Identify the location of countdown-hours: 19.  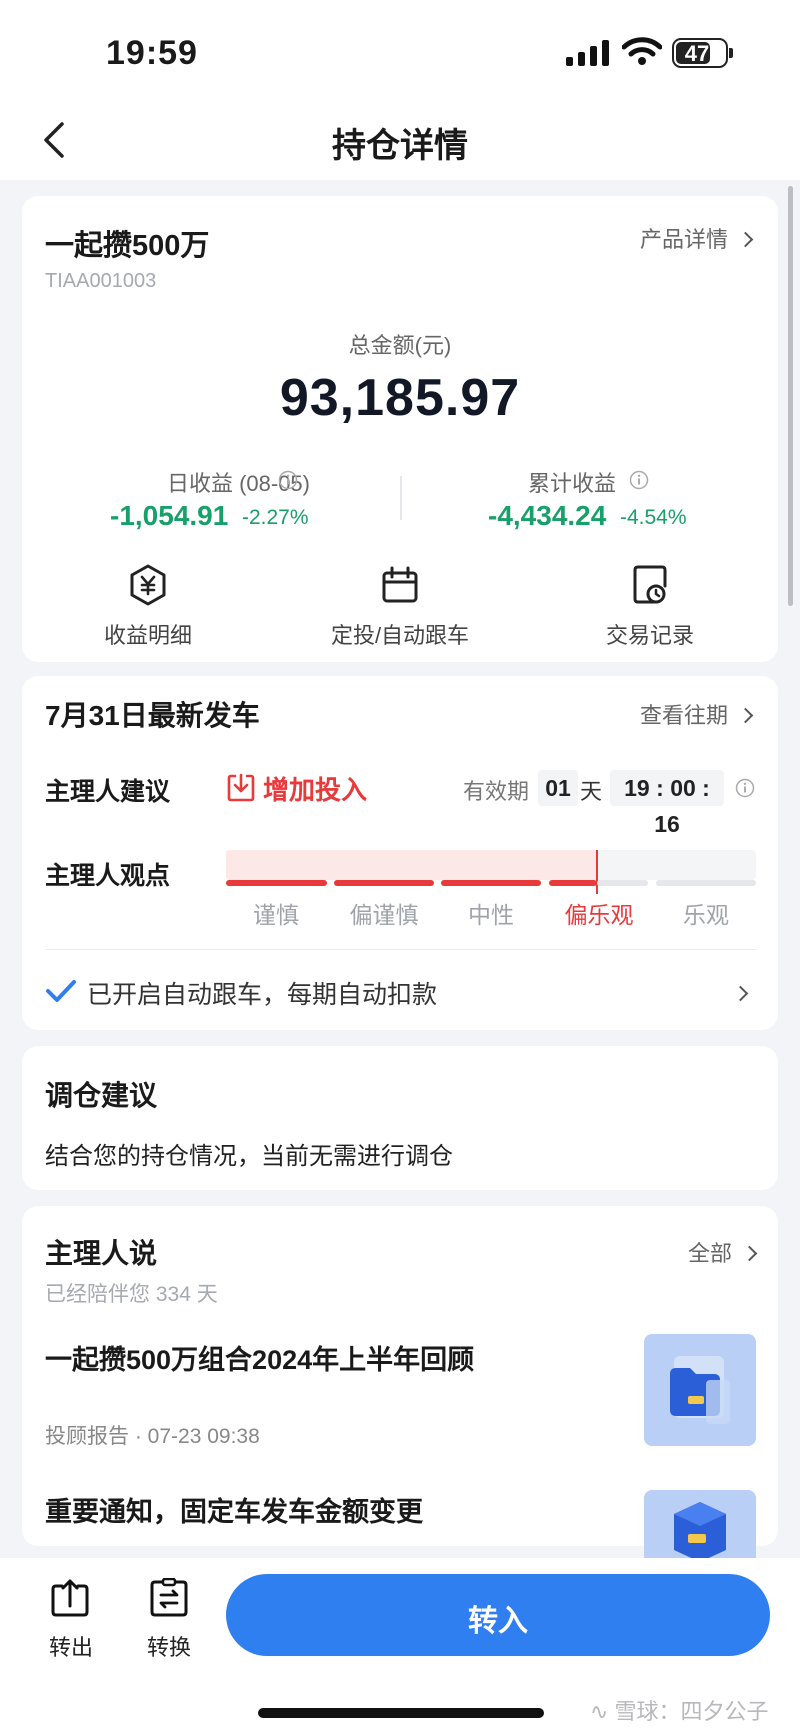
(637, 788).